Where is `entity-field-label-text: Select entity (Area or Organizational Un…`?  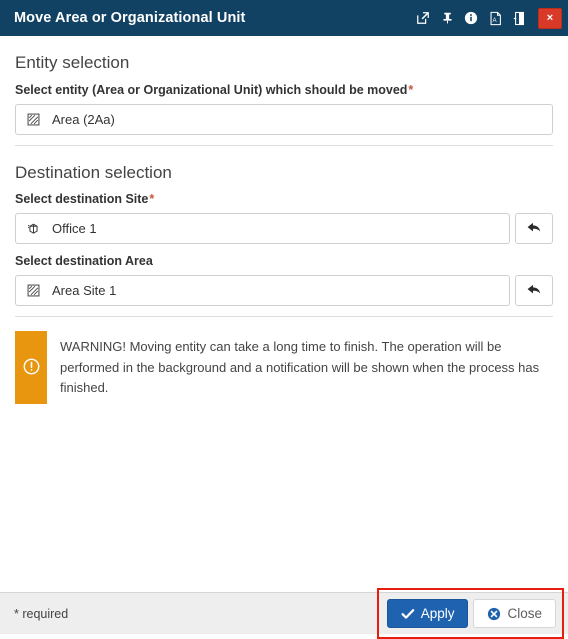 entity-field-label-text: Select entity (Area or Organizational Un… is located at coordinates (211, 89).